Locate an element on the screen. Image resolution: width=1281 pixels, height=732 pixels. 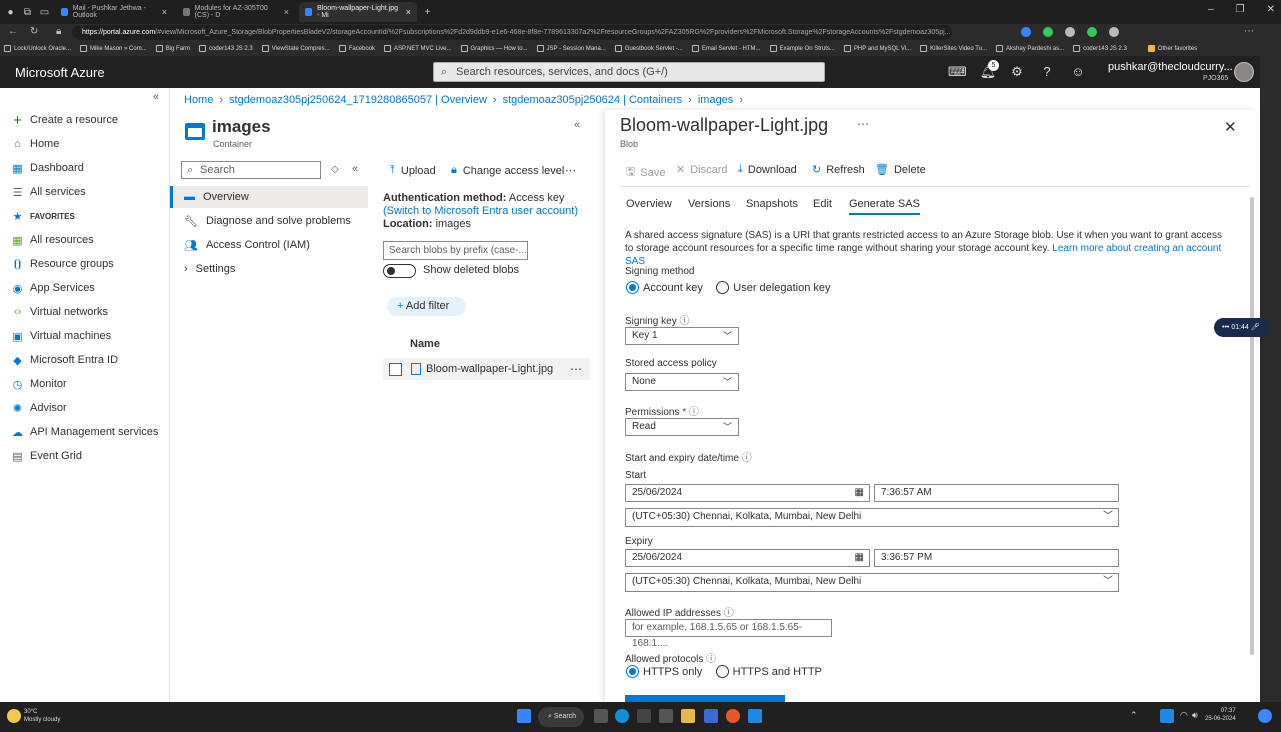
nav-home: ⌂ Home is located at coordinates (35, 144).